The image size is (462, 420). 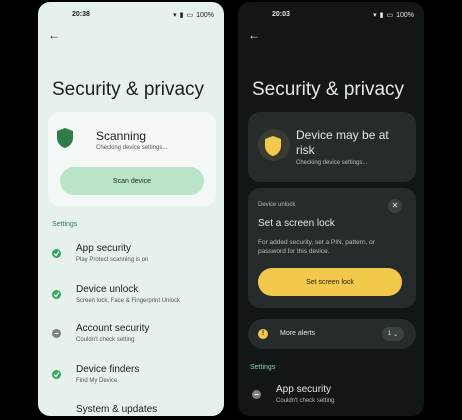 I want to click on chevron-down-icon: ⌄, so click(x=396, y=334).